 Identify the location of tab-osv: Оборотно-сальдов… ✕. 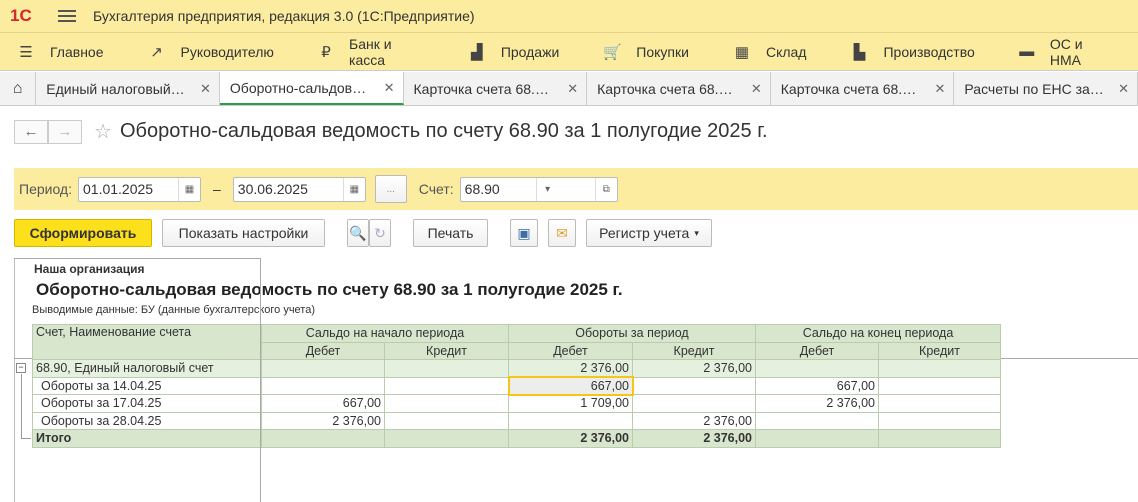
(311, 88).